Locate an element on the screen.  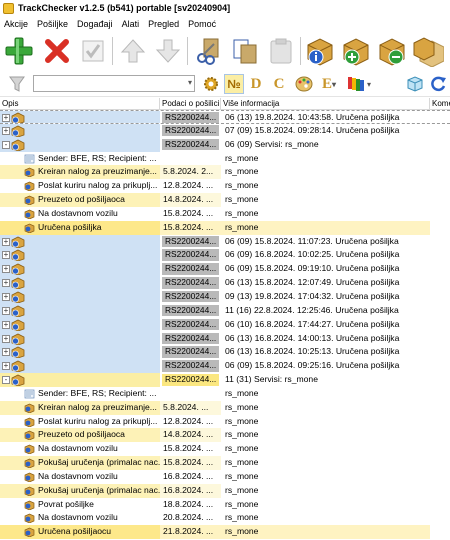
cell-opis: Na dostavnom vozilu is located at coordinates (80, 518).